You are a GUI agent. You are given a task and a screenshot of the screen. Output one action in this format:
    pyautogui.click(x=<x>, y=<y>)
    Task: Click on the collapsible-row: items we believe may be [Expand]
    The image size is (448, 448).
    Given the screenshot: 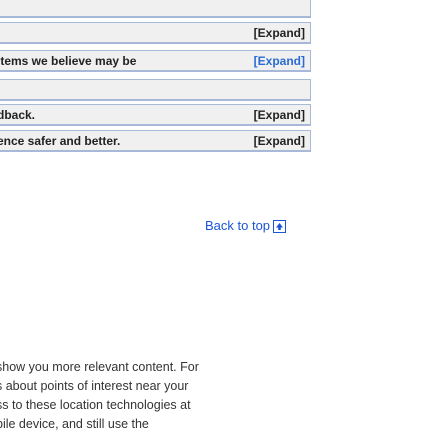 What is the action you would take?
    pyautogui.click(x=155, y=61)
    